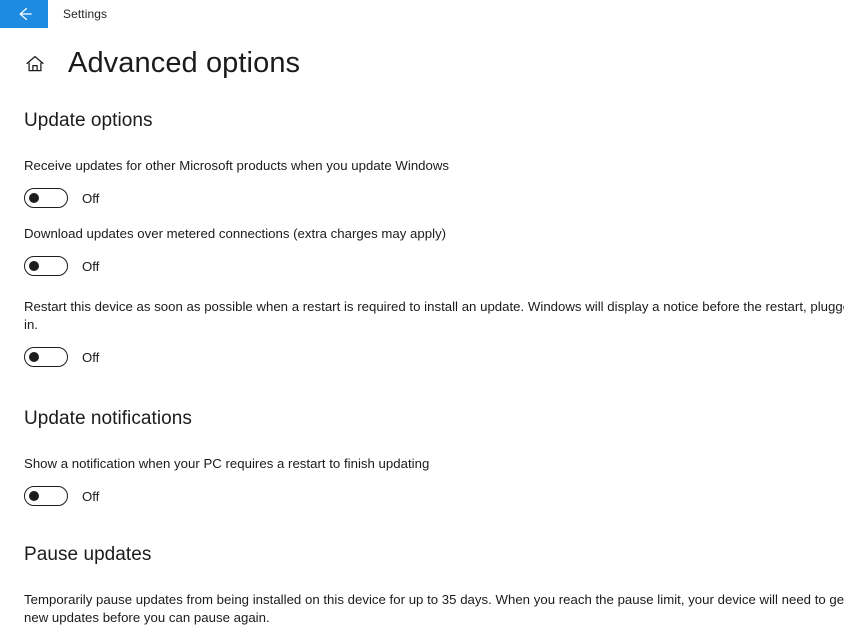  What do you see at coordinates (85, 14) in the screenshot?
I see `app-title: Settings` at bounding box center [85, 14].